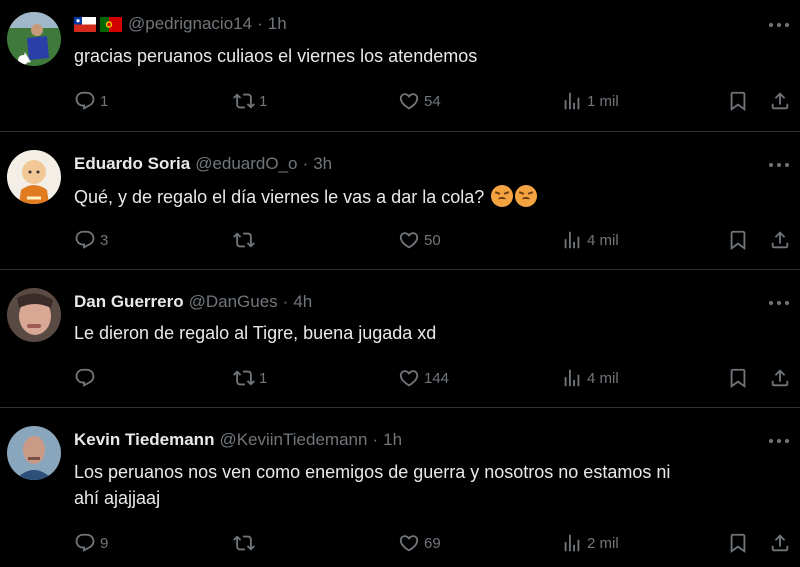 The height and width of the screenshot is (567, 800). I want to click on view-count: 2 mil, so click(603, 543).